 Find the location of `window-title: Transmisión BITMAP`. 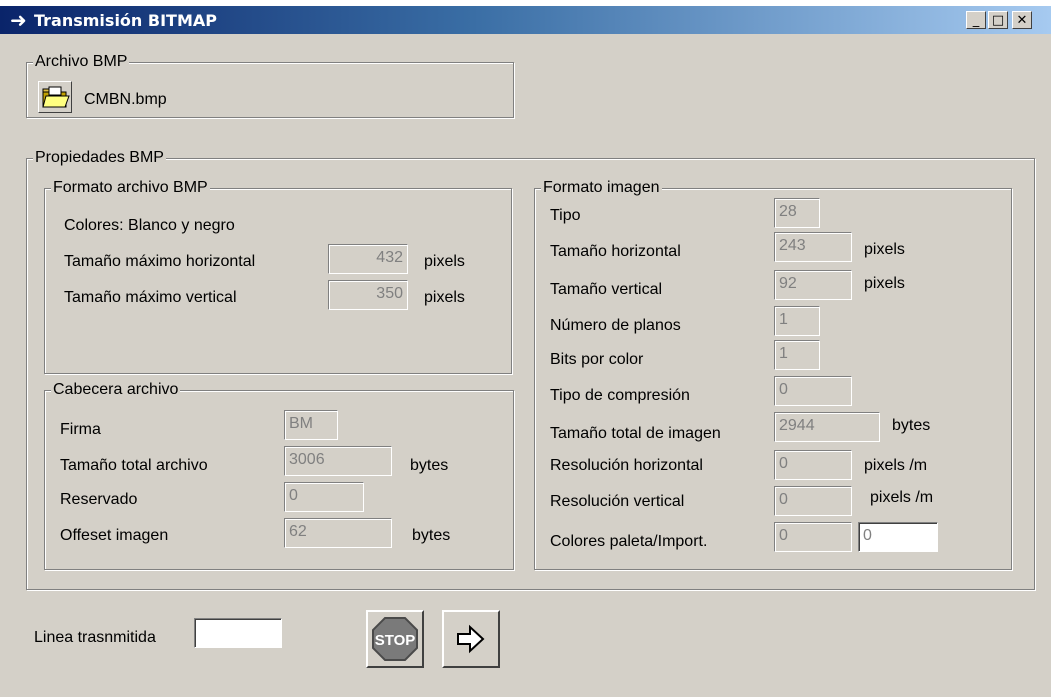

window-title: Transmisión BITMAP is located at coordinates (125, 20).